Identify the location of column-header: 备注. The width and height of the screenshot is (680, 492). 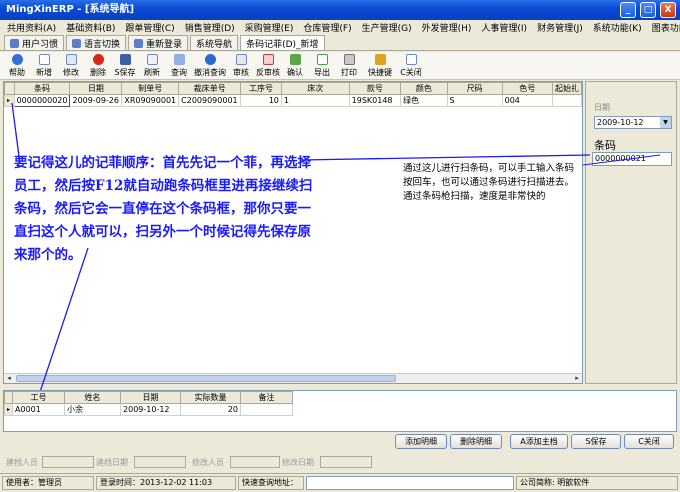
(267, 397).